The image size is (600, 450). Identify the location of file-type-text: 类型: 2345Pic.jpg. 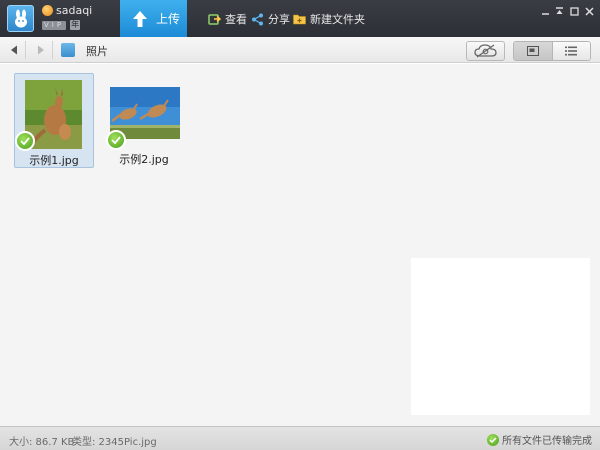
(114, 442).